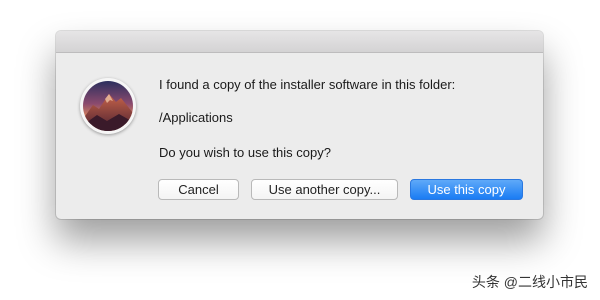  I want to click on question-text: Do you wish to use this copy?, so click(245, 152).